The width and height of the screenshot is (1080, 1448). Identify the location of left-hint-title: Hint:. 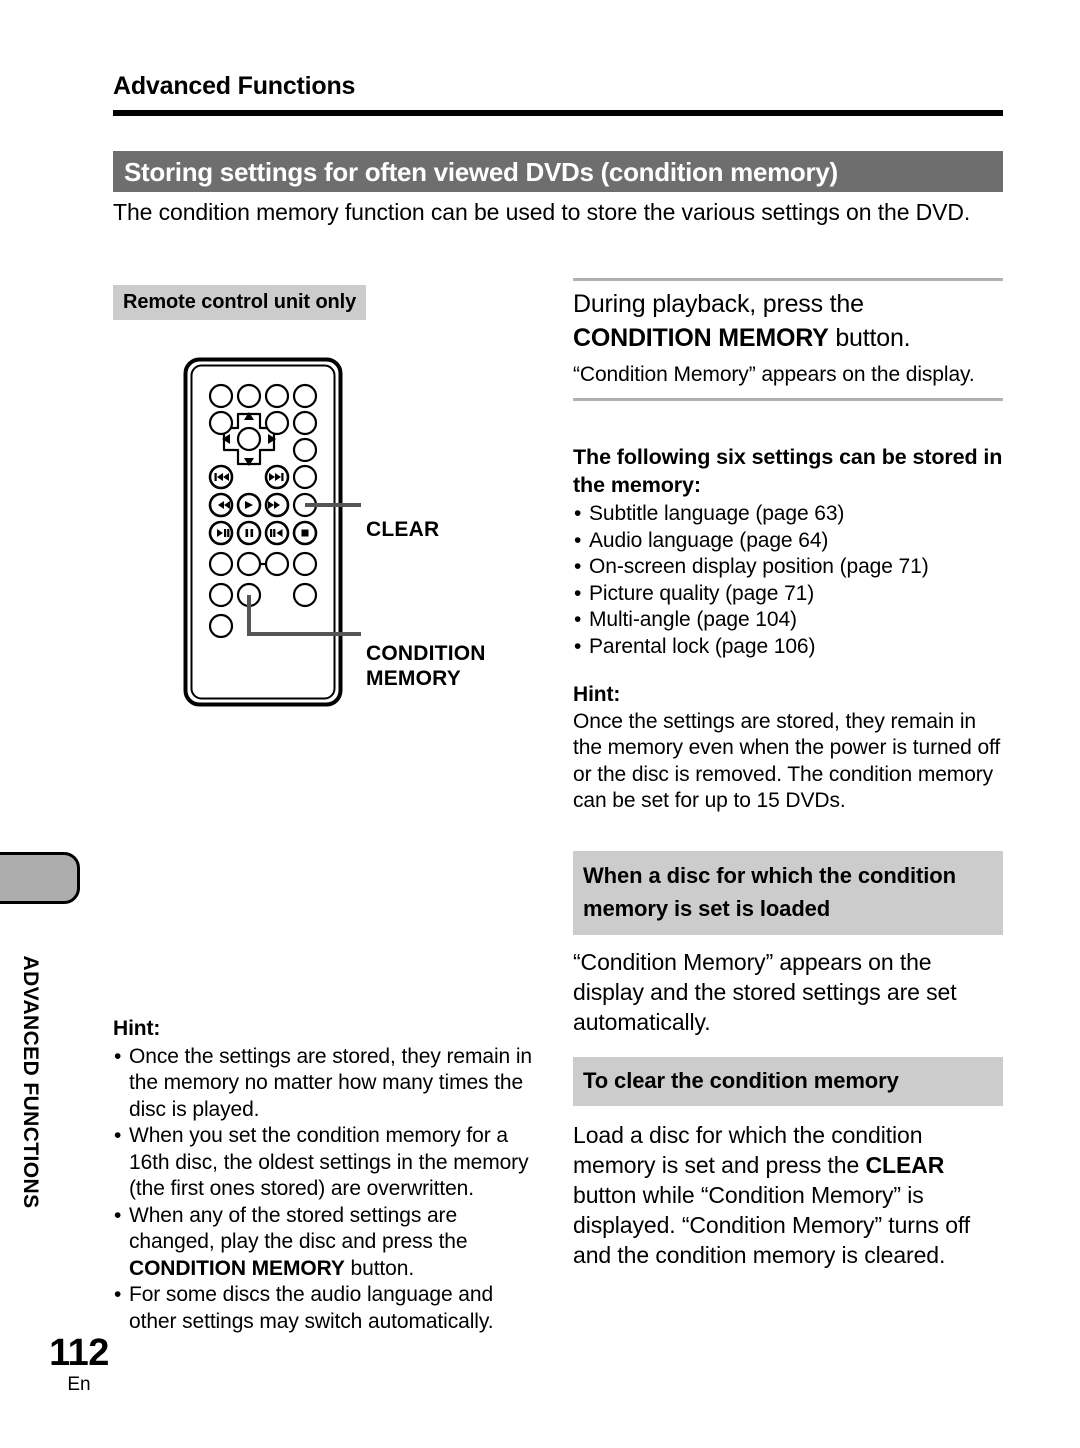
(137, 1028).